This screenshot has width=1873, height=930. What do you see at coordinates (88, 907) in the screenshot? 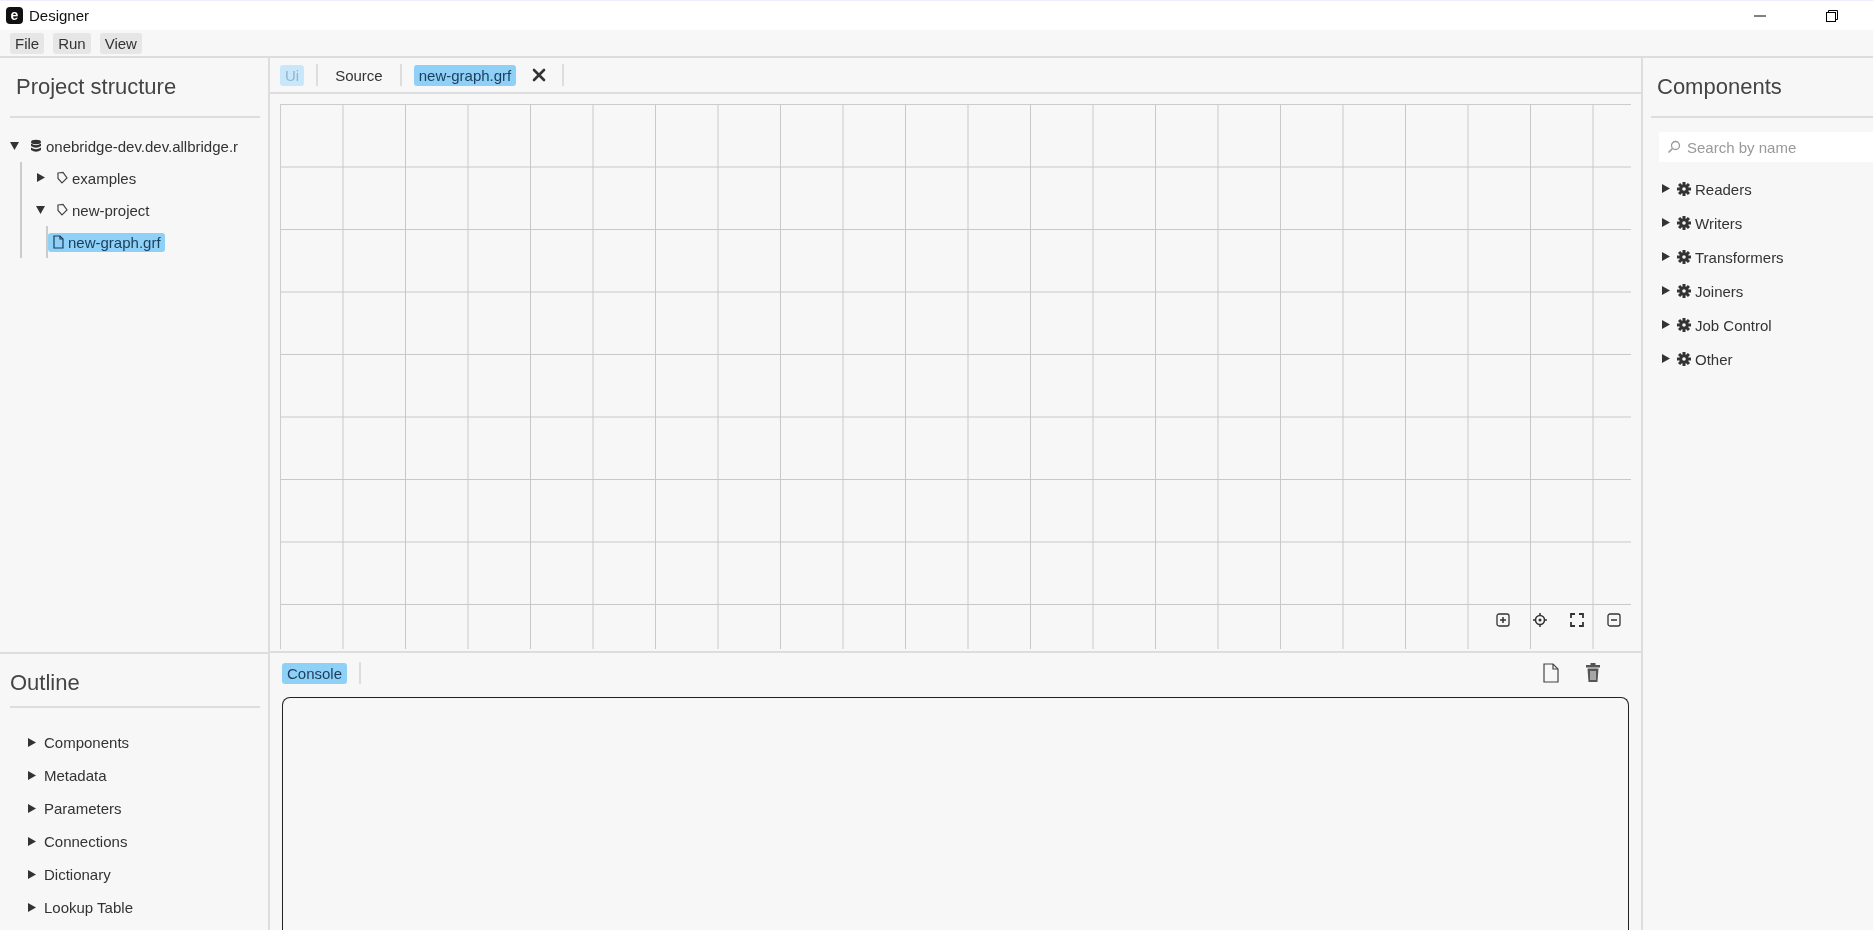
I see `outline-item: Lookup Table` at bounding box center [88, 907].